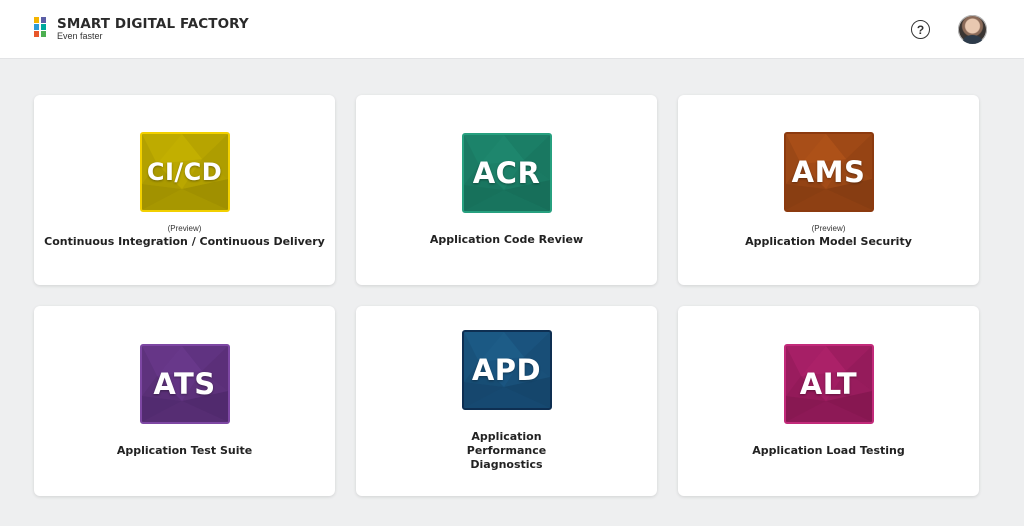 This screenshot has width=1024, height=526. I want to click on tile-abbreviation: ATS, so click(184, 384).